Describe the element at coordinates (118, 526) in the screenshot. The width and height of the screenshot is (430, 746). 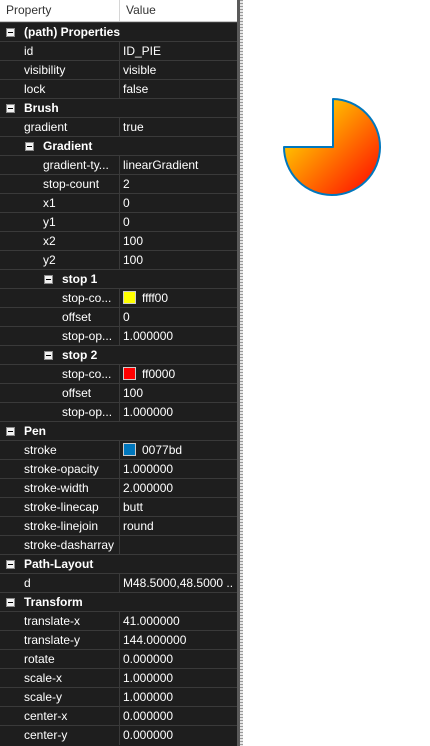
I see `property-row: stroke-linejoin round` at that location.